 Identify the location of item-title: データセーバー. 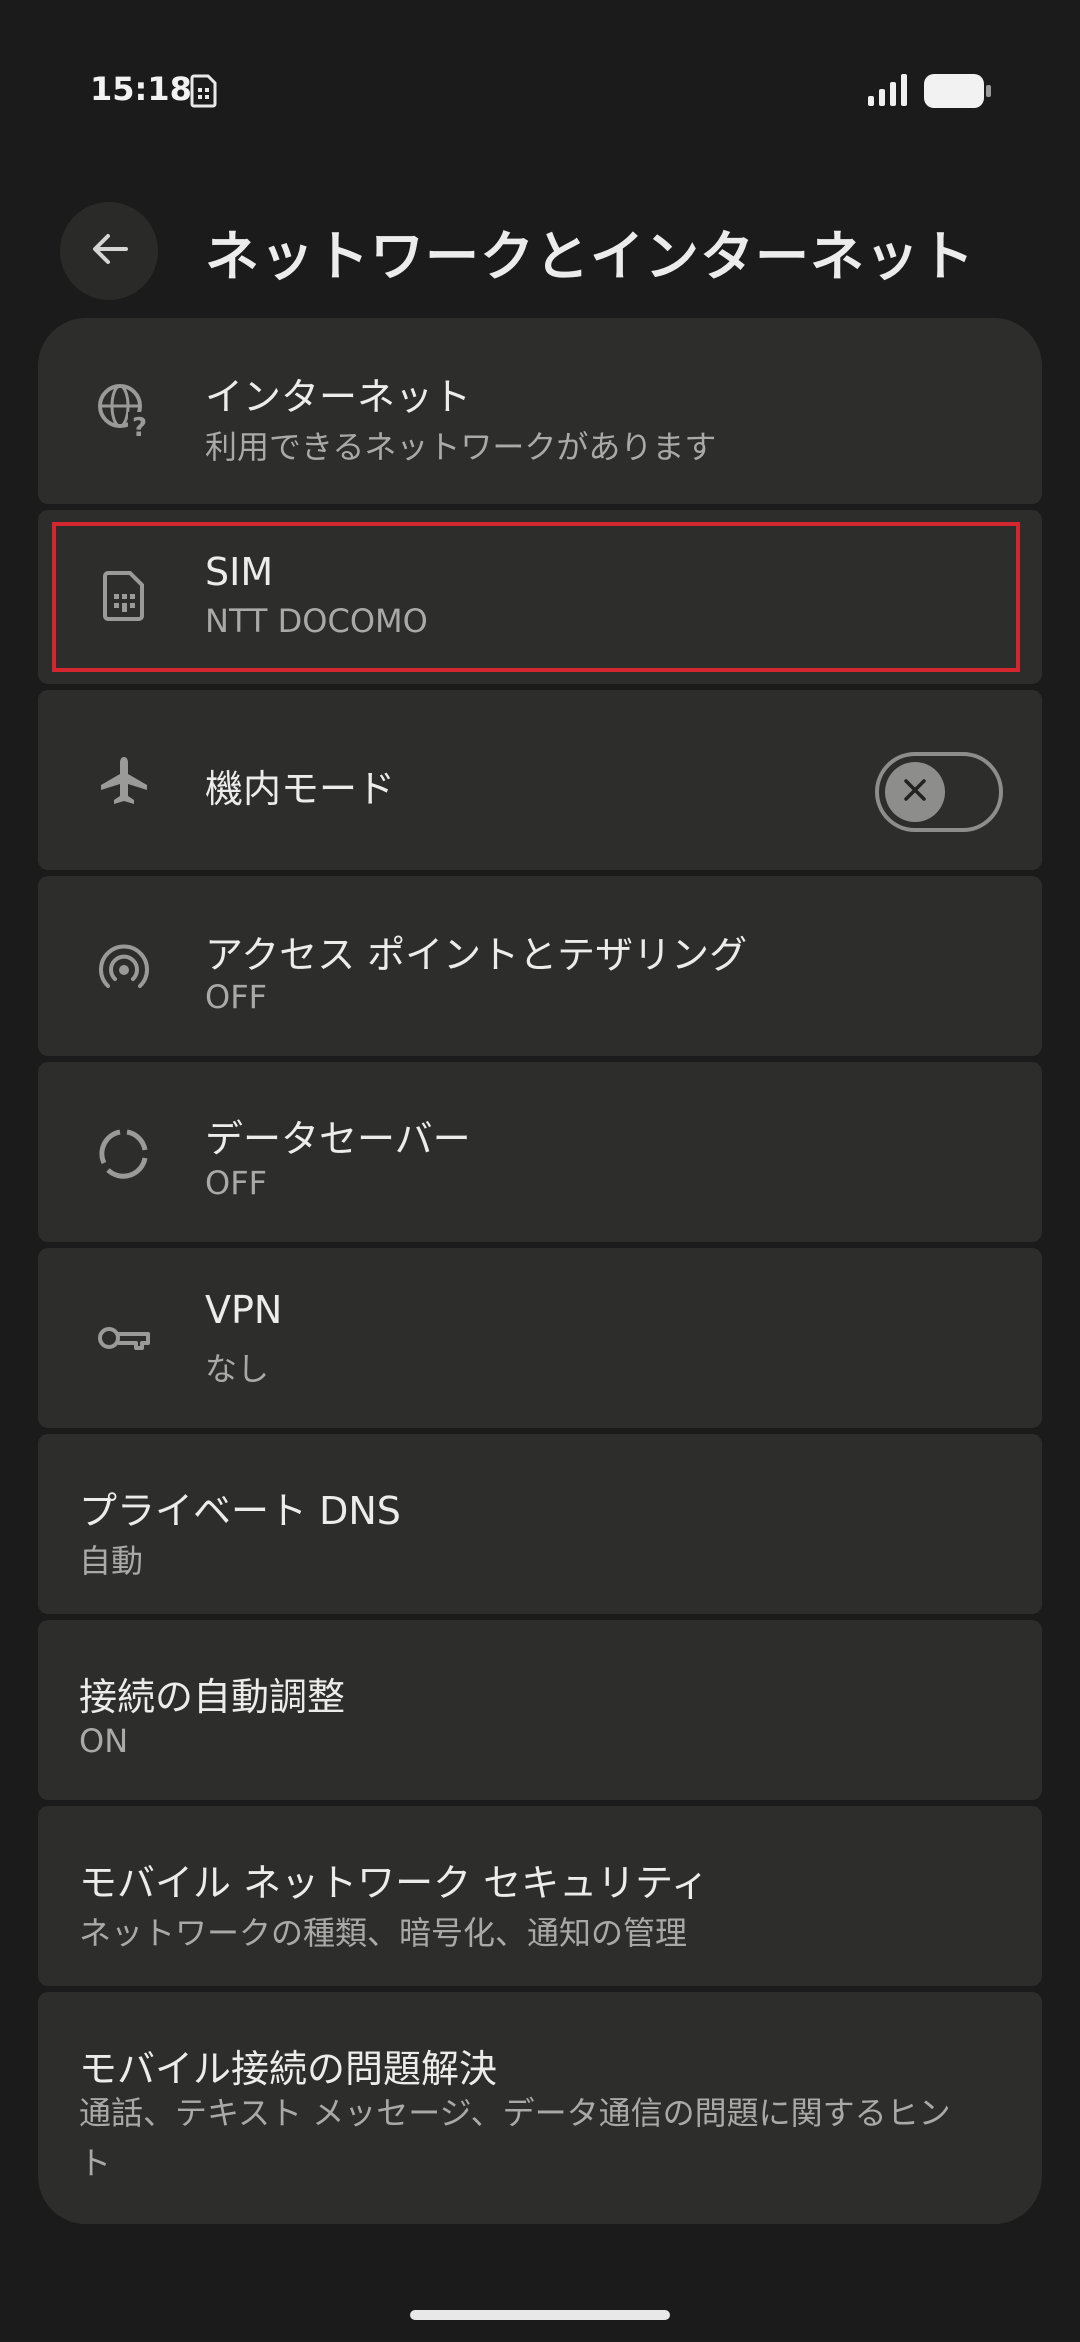
(338, 1139).